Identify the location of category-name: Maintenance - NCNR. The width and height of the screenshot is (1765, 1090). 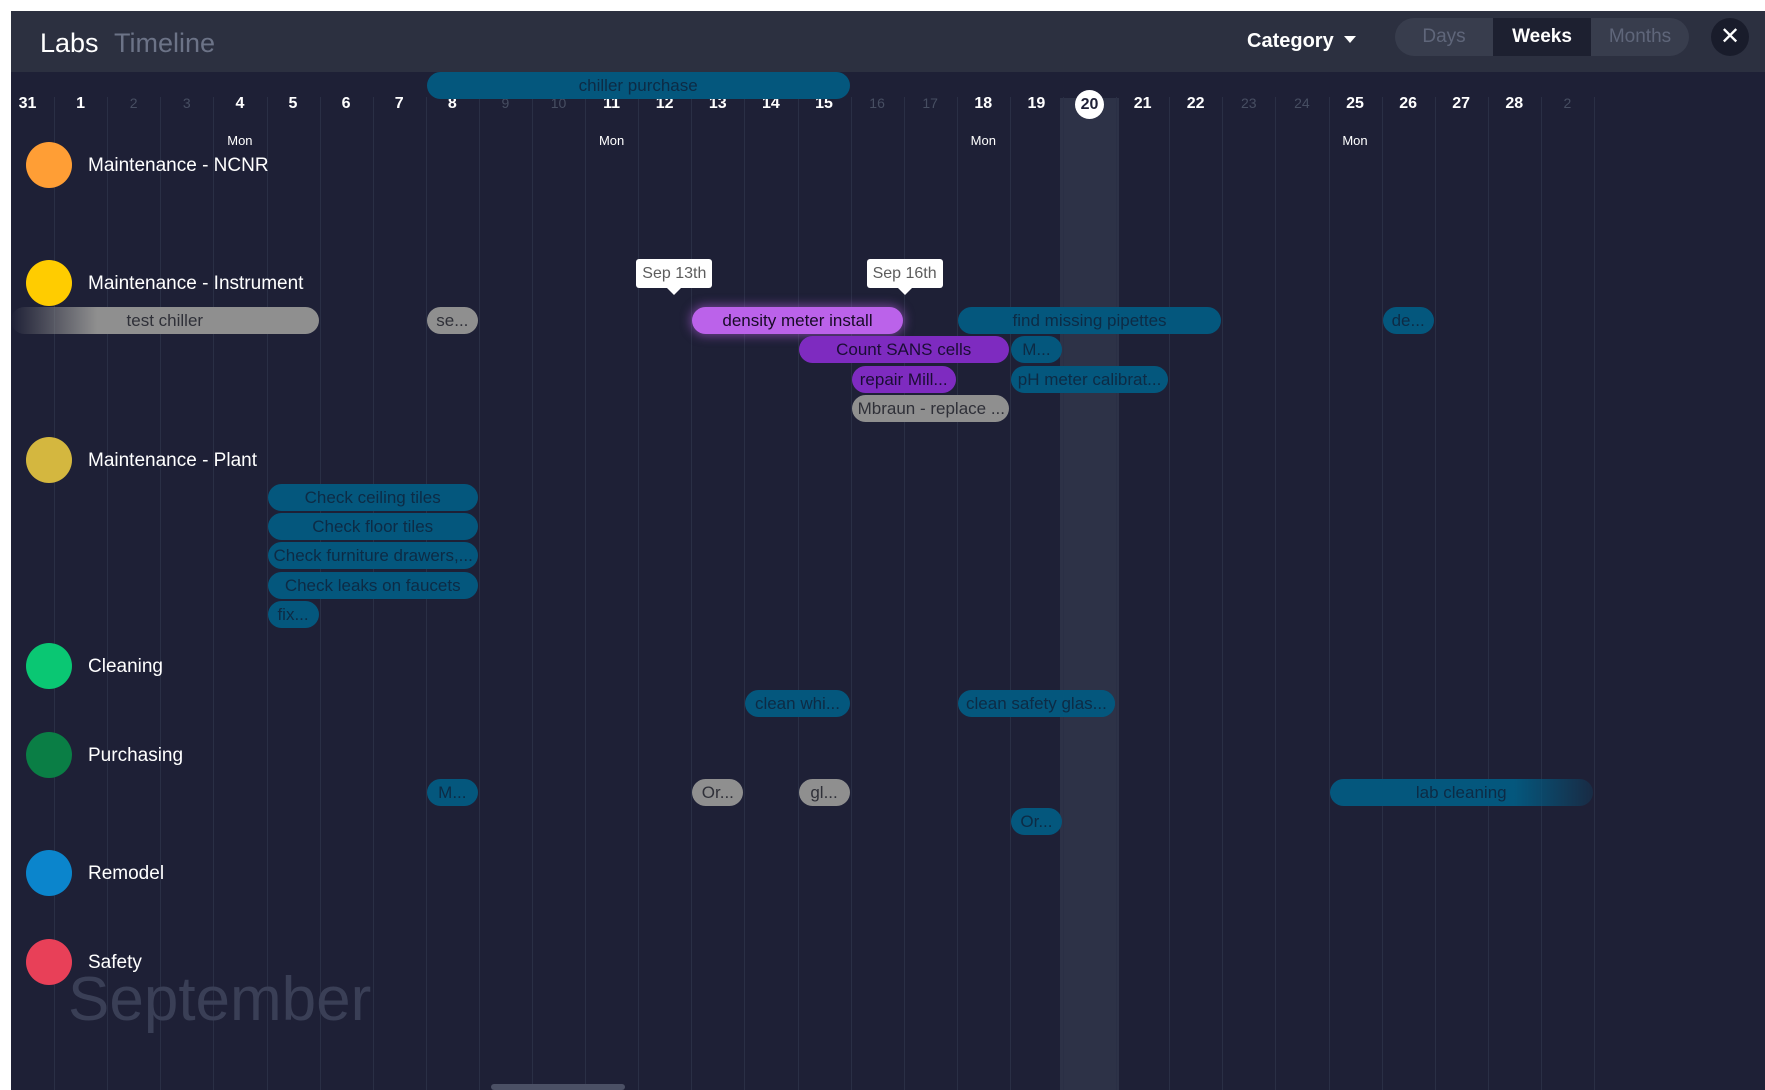
(178, 165).